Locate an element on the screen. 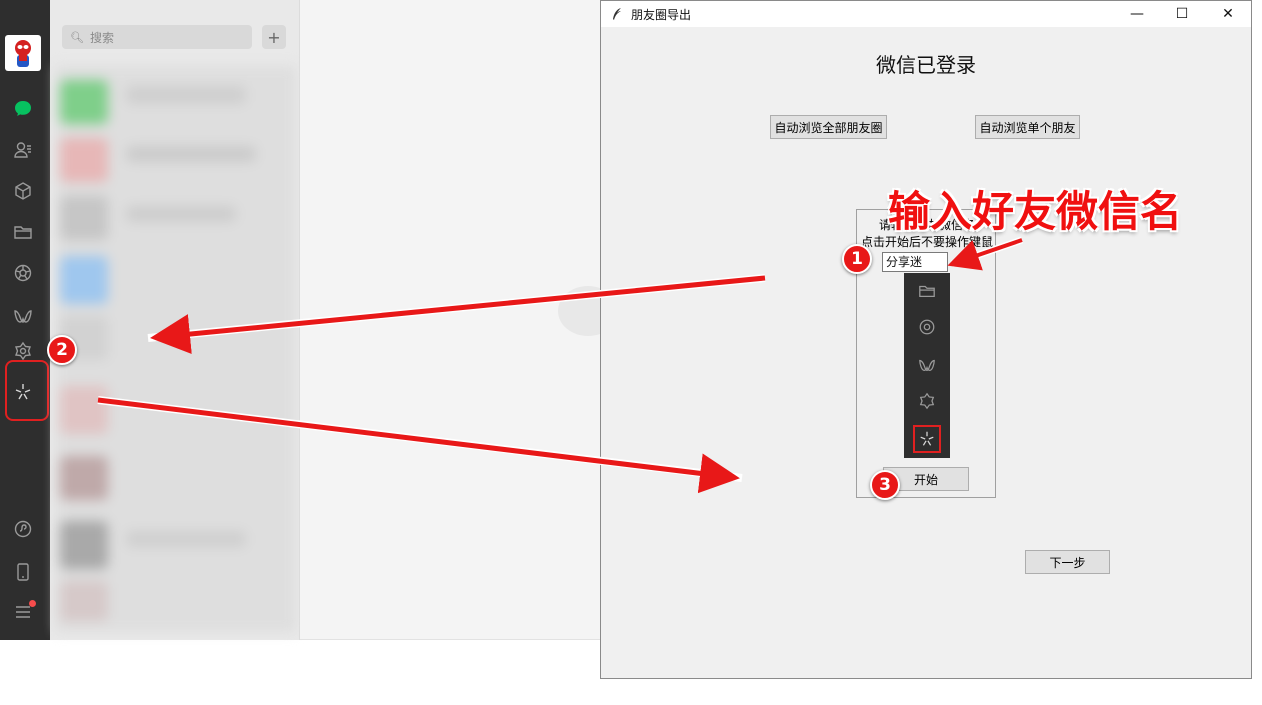 The height and width of the screenshot is (705, 1262). browse-single-friend-button: 自动浏览单个朋友 is located at coordinates (1027, 127).